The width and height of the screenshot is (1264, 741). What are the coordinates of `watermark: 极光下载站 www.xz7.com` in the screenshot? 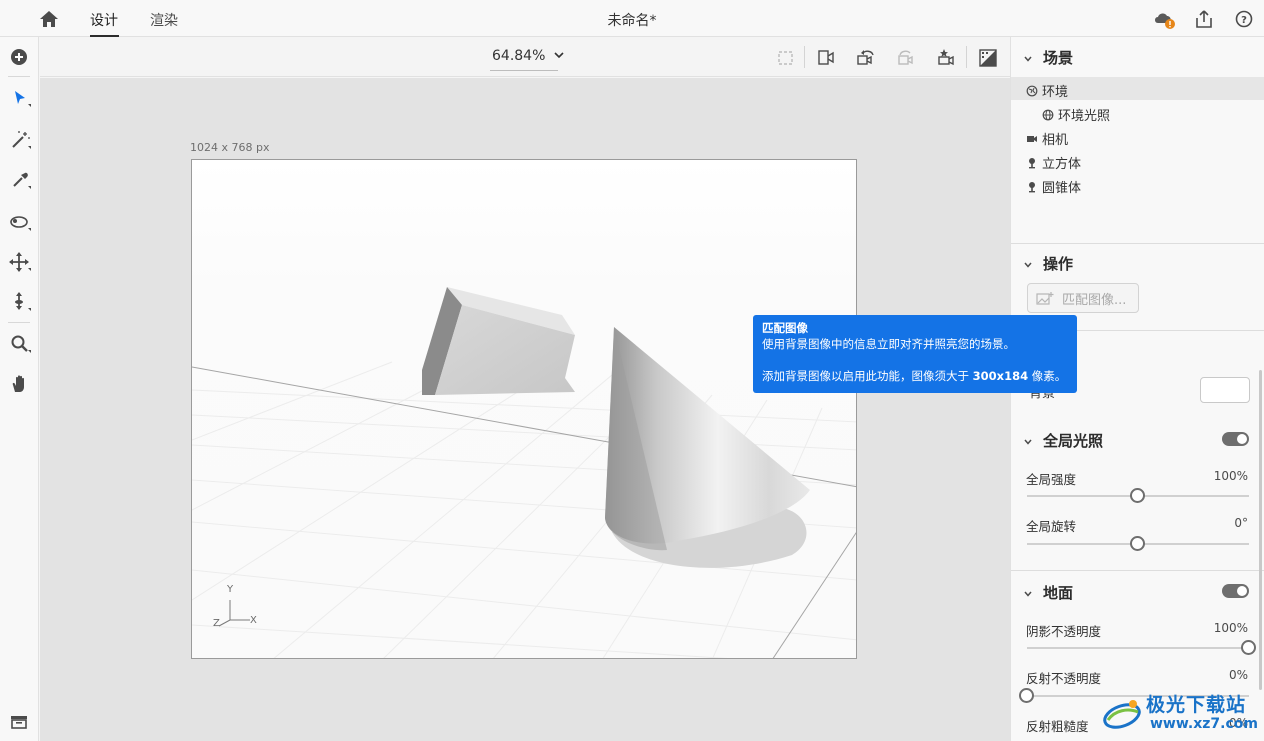 It's located at (1180, 713).